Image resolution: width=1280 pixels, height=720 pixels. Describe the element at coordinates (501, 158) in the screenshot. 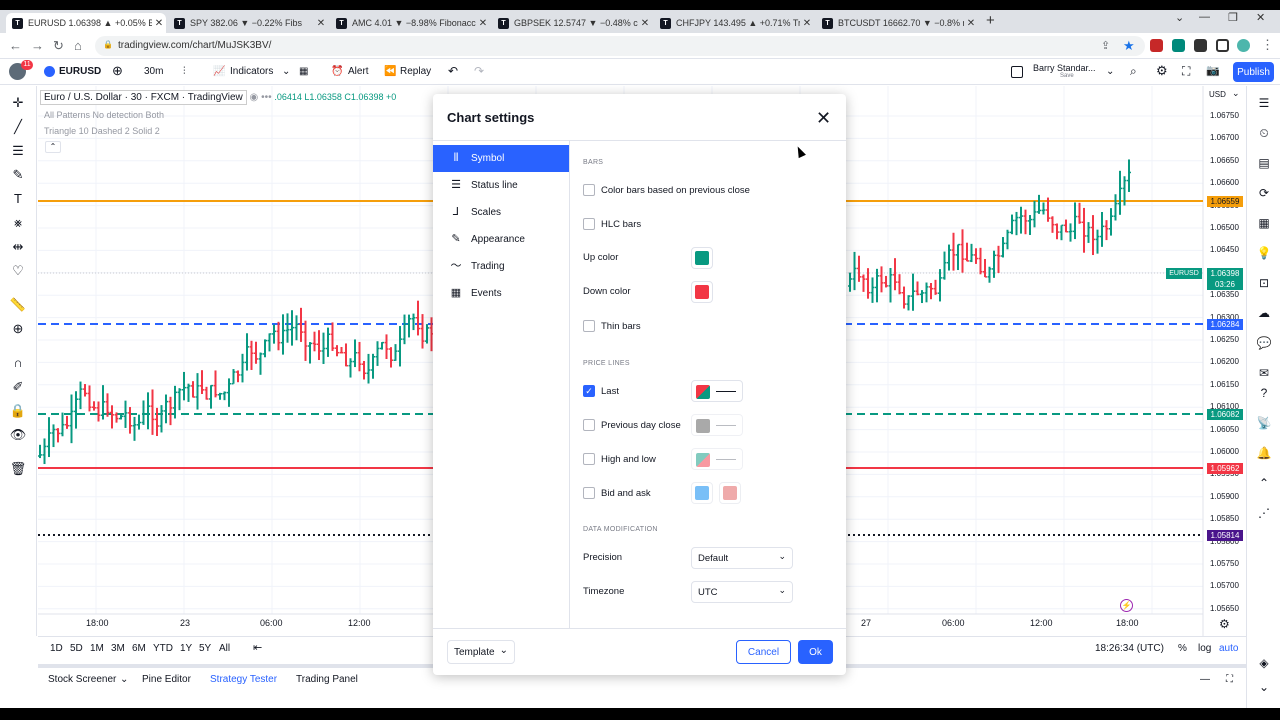

I see `tab-symbol: ⫴ Symbol` at that location.